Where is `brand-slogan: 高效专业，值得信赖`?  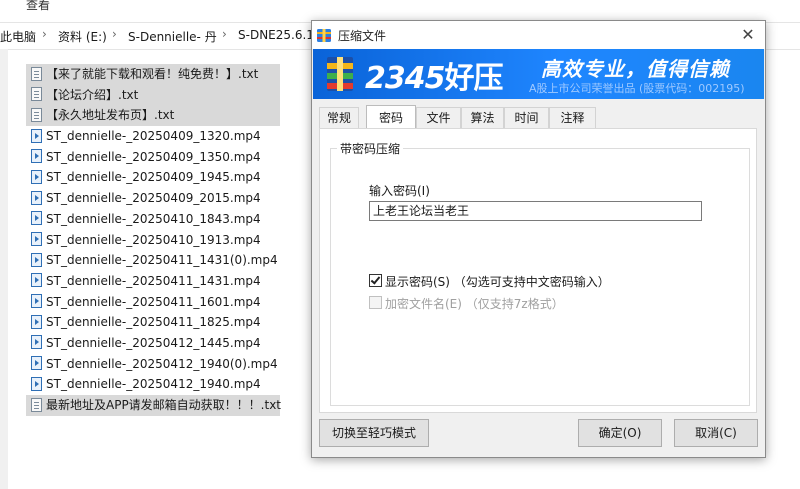 brand-slogan: 高效专业，值得信赖 is located at coordinates (635, 69).